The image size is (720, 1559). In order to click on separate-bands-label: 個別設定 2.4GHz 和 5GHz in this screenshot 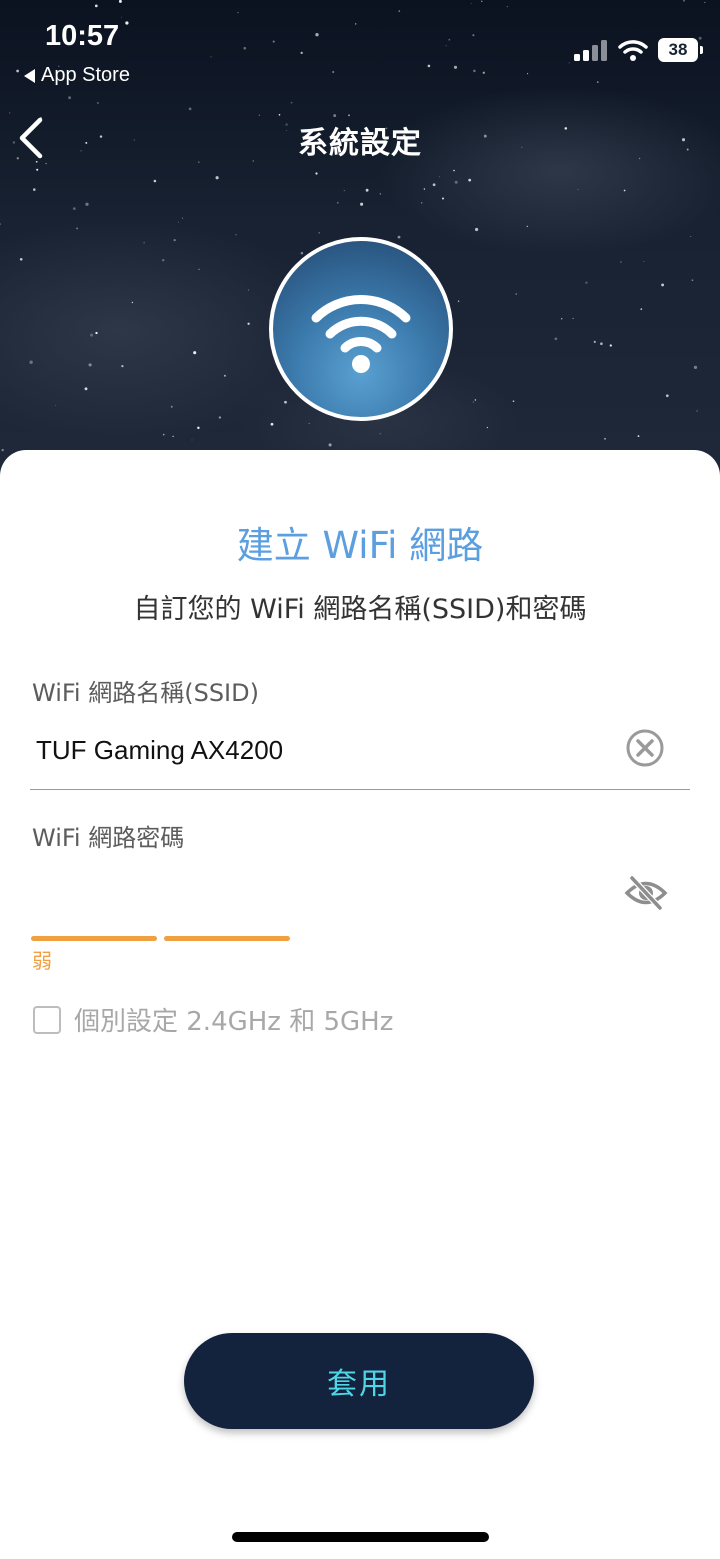, I will do `click(233, 1019)`.